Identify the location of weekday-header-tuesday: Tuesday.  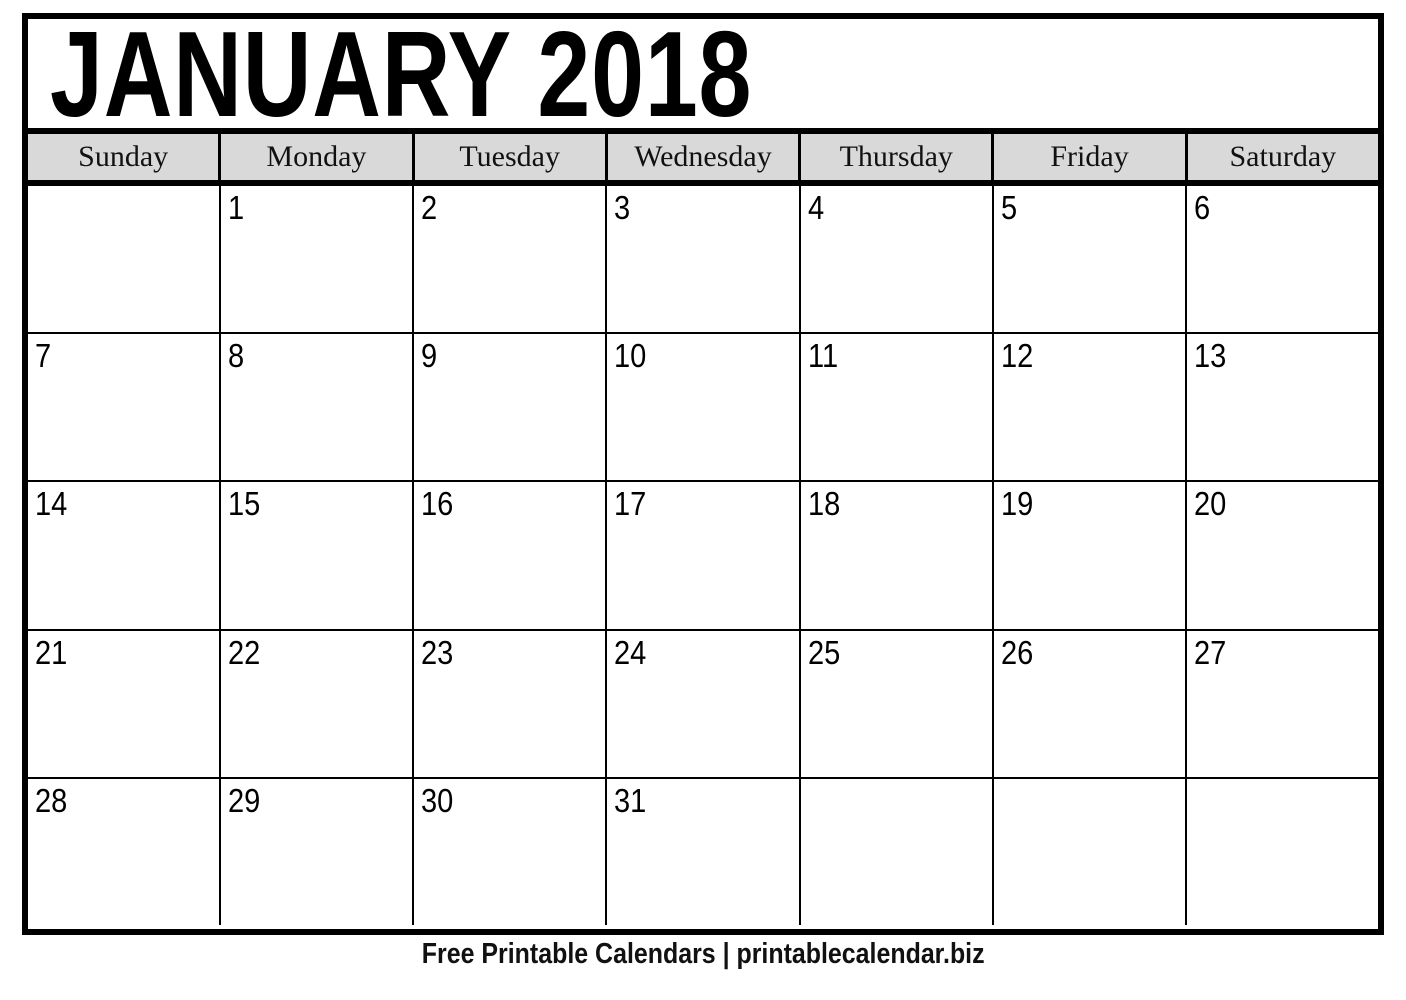
(511, 157).